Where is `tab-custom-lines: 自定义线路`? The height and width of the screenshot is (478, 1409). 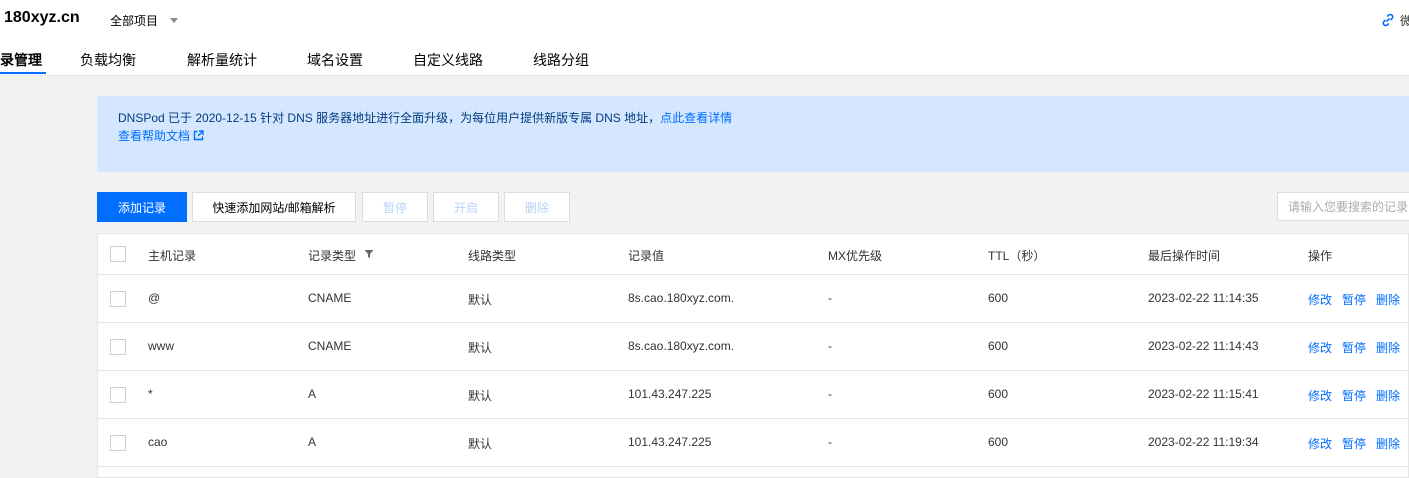 tab-custom-lines: 自定义线路 is located at coordinates (448, 64).